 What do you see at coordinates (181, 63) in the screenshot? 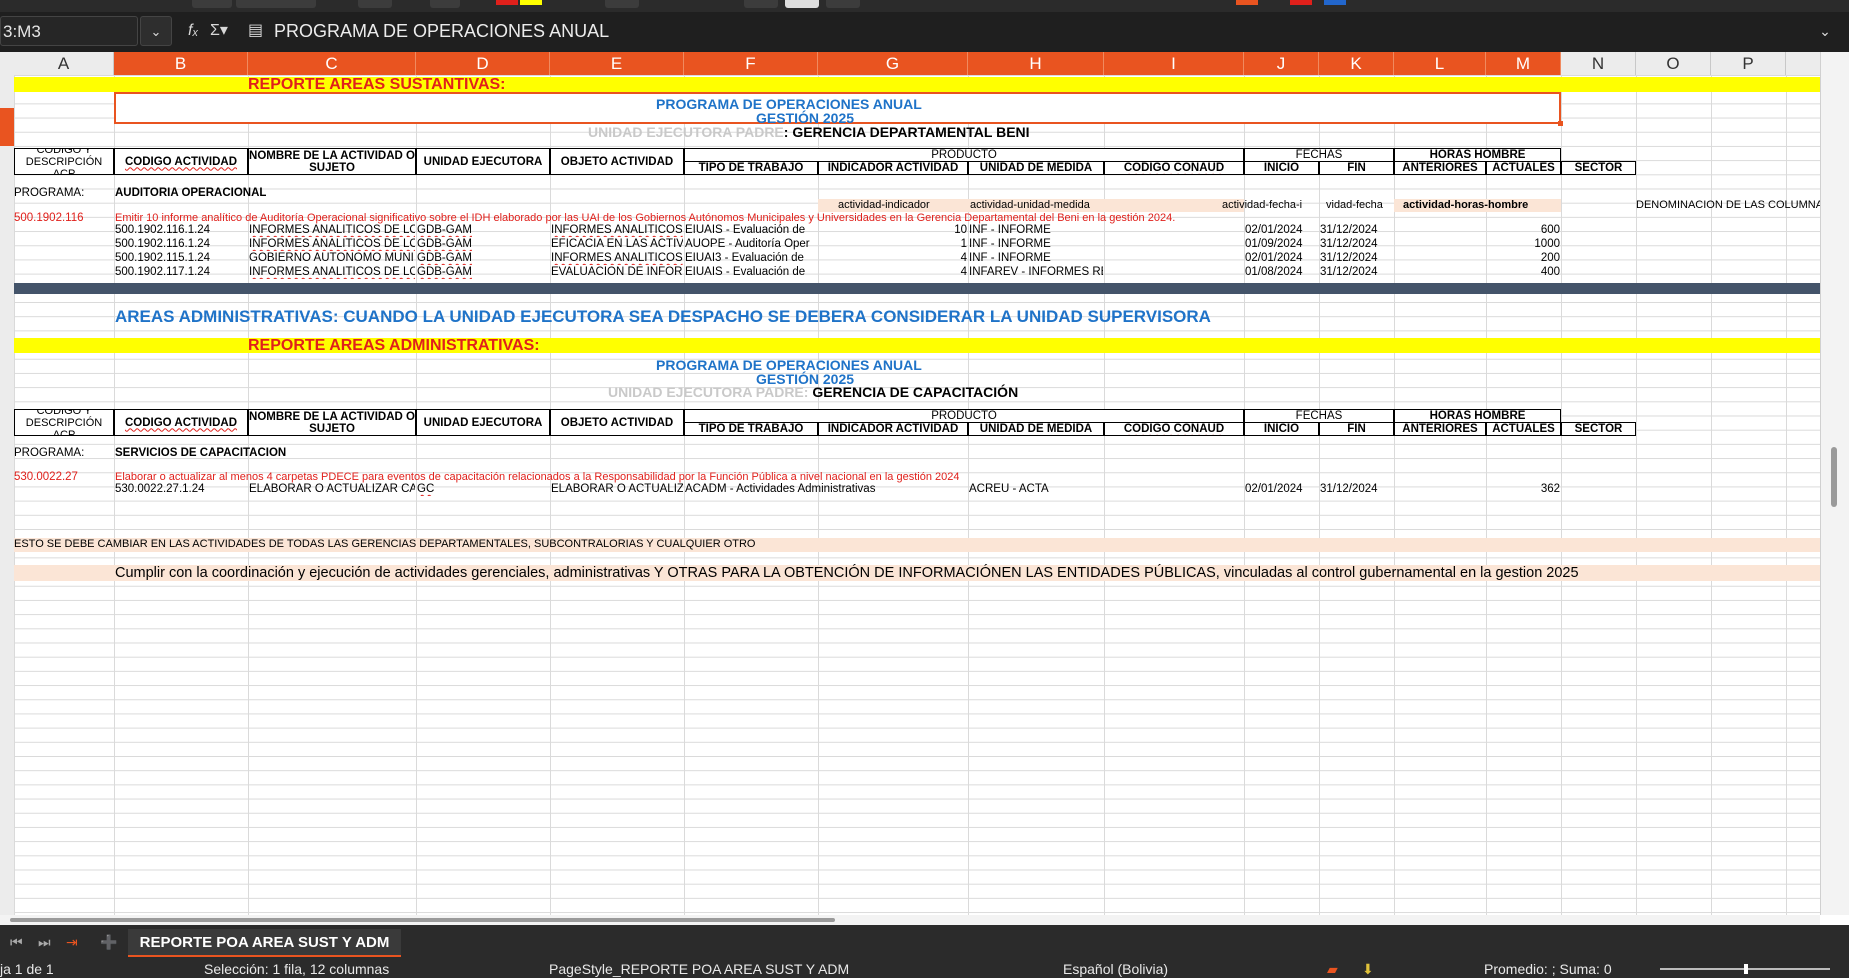
I see `column-header-b: B` at bounding box center [181, 63].